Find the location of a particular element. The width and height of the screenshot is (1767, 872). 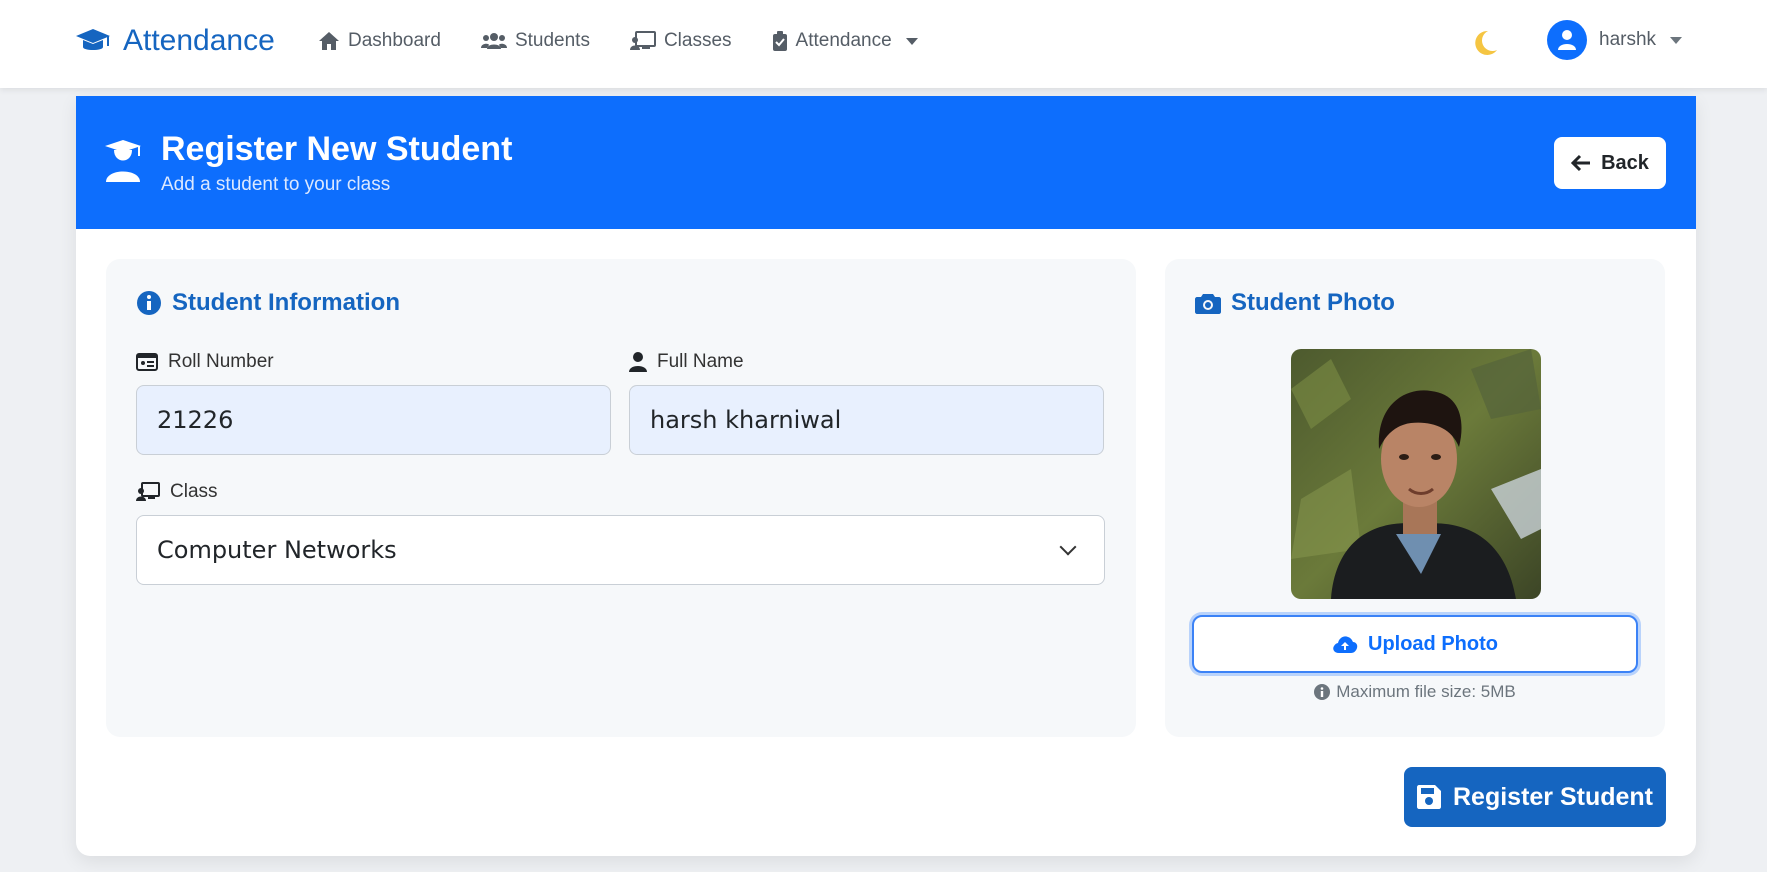

register-student-button: Register Student is located at coordinates (1535, 797).